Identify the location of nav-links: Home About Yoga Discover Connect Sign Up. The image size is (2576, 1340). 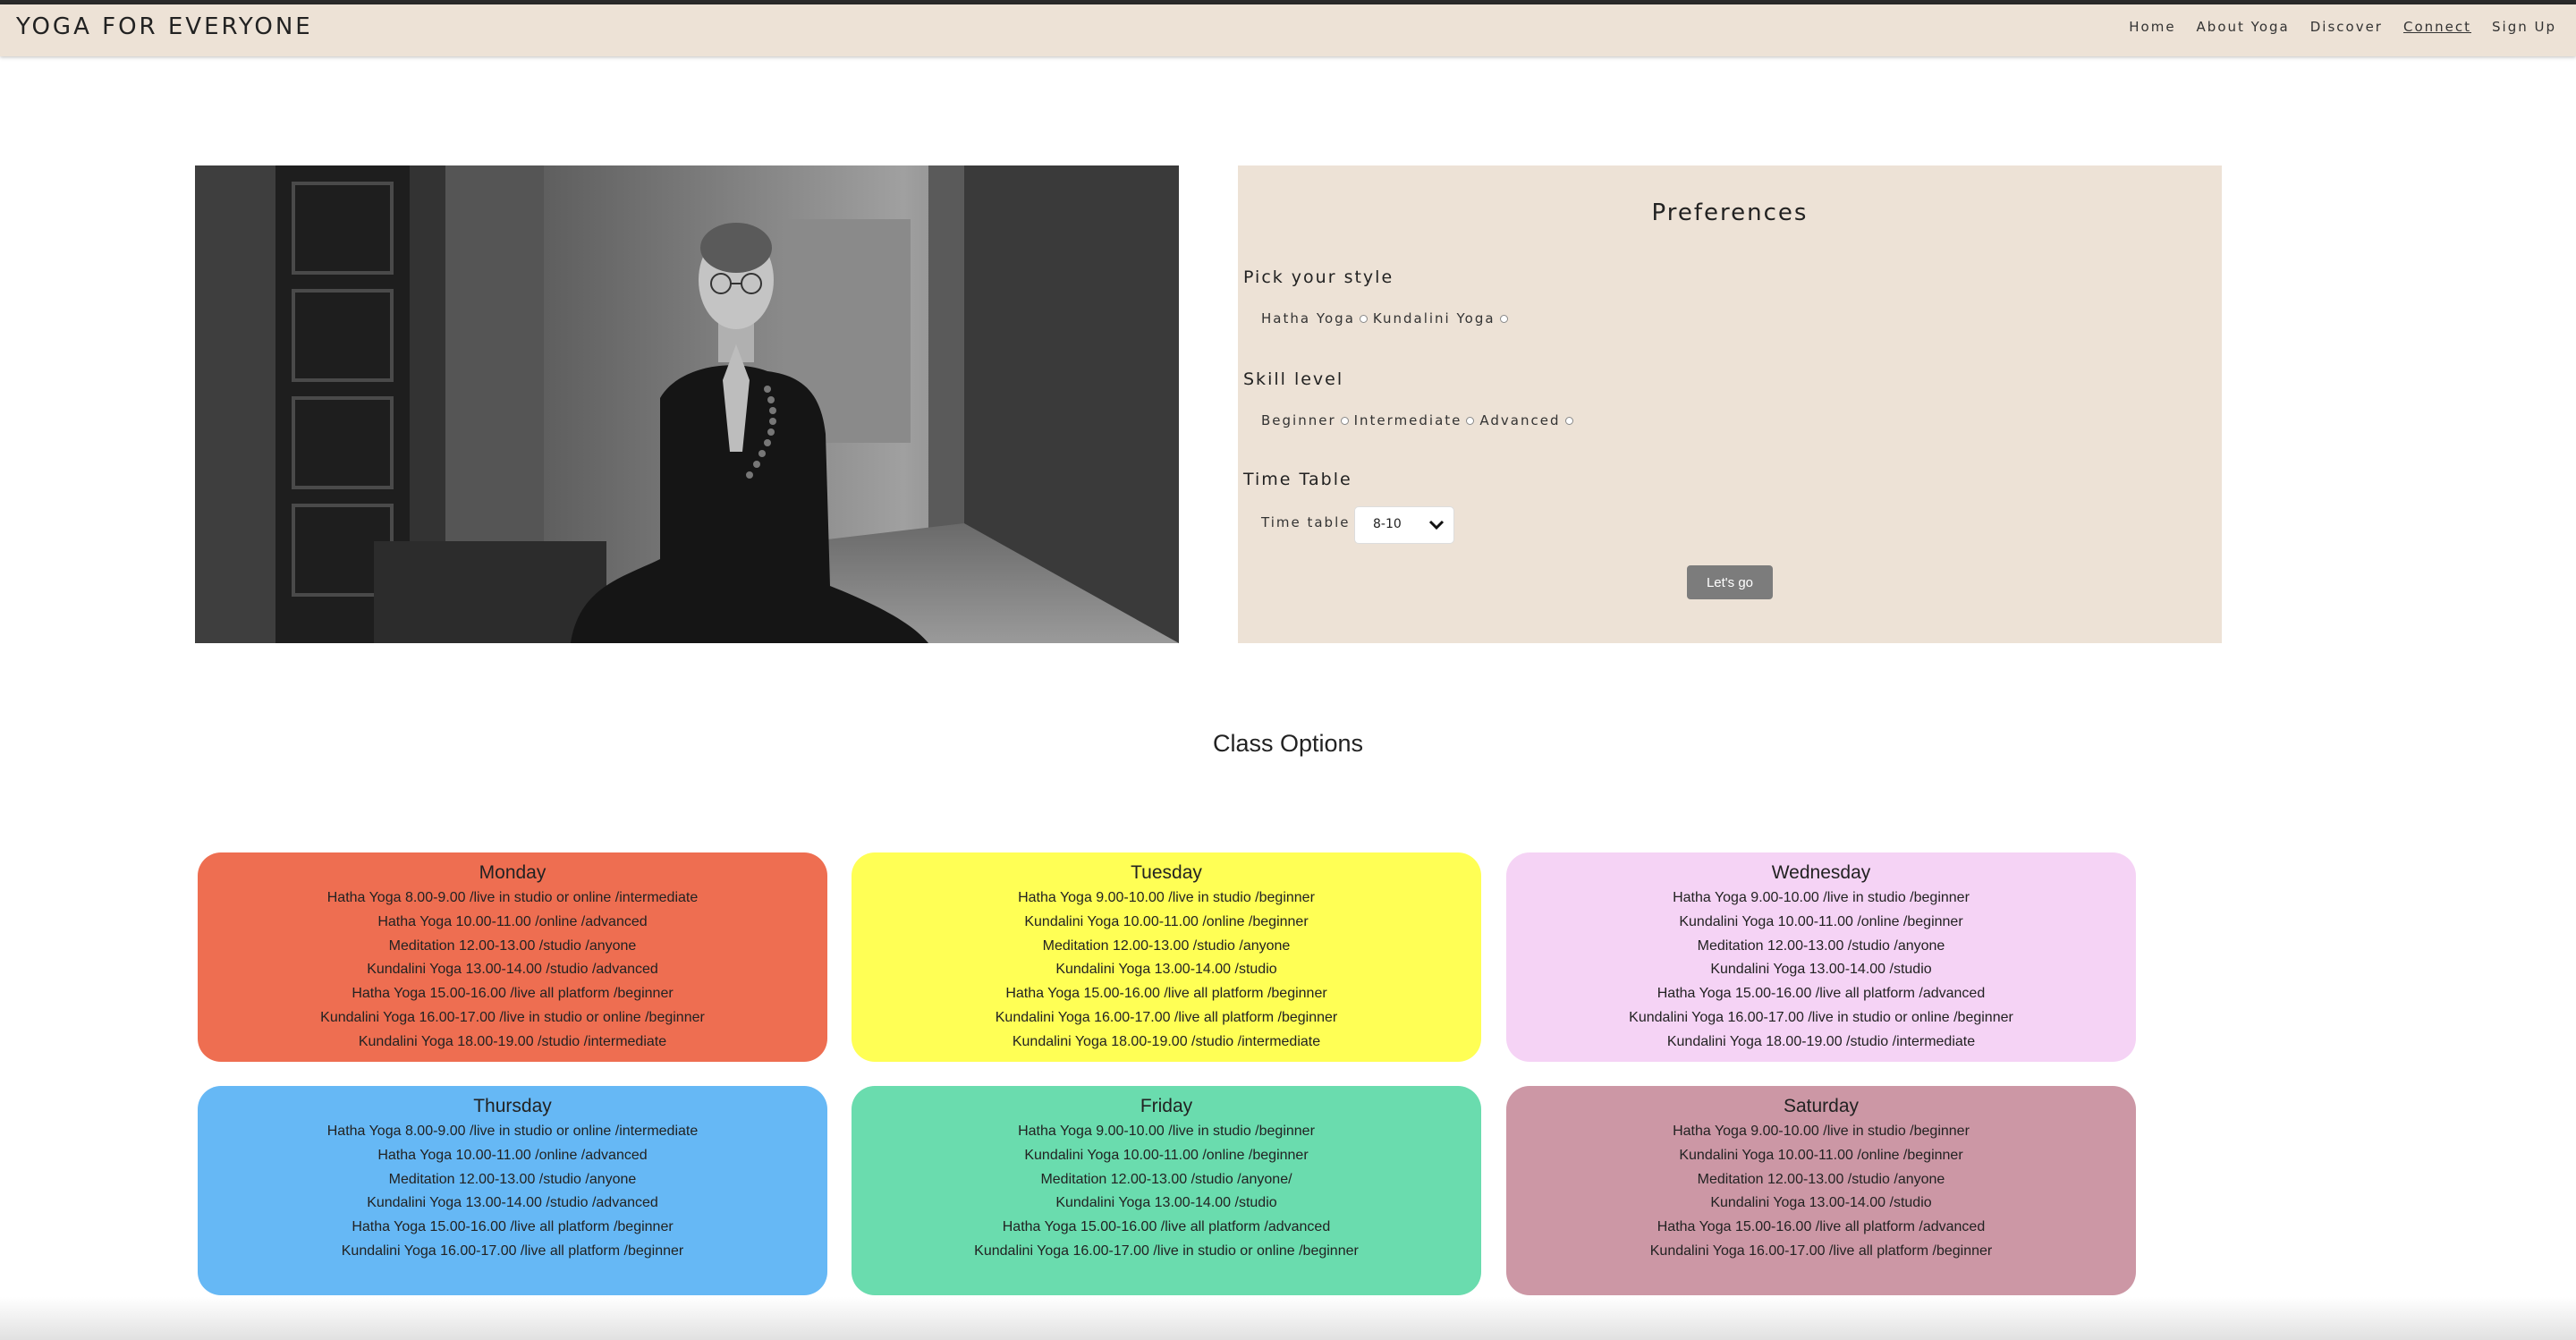
(2342, 27).